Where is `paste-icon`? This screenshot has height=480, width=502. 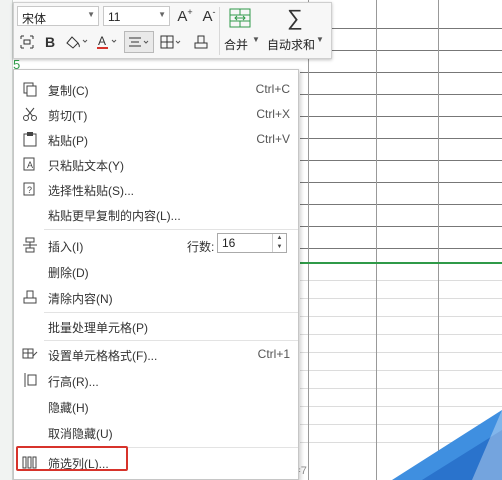 paste-icon is located at coordinates (30, 139).